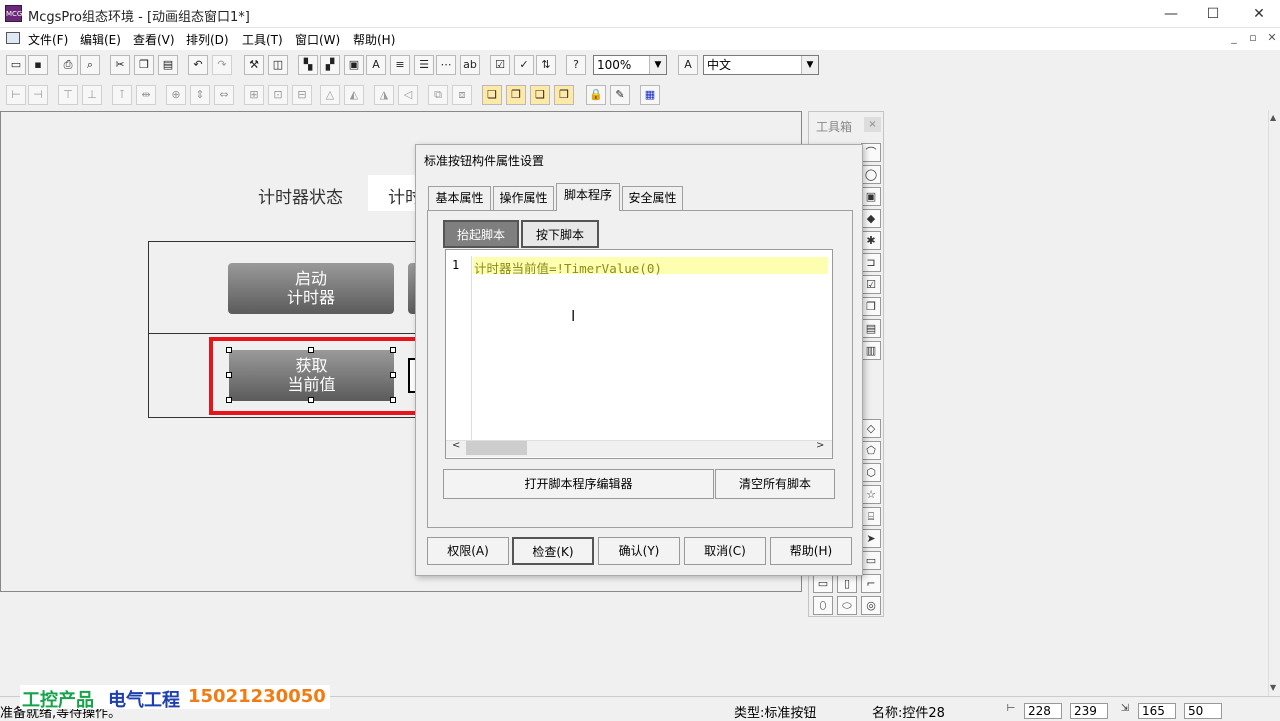  What do you see at coordinates (100, 39) in the screenshot?
I see `menu-edit: 编辑(E)` at bounding box center [100, 39].